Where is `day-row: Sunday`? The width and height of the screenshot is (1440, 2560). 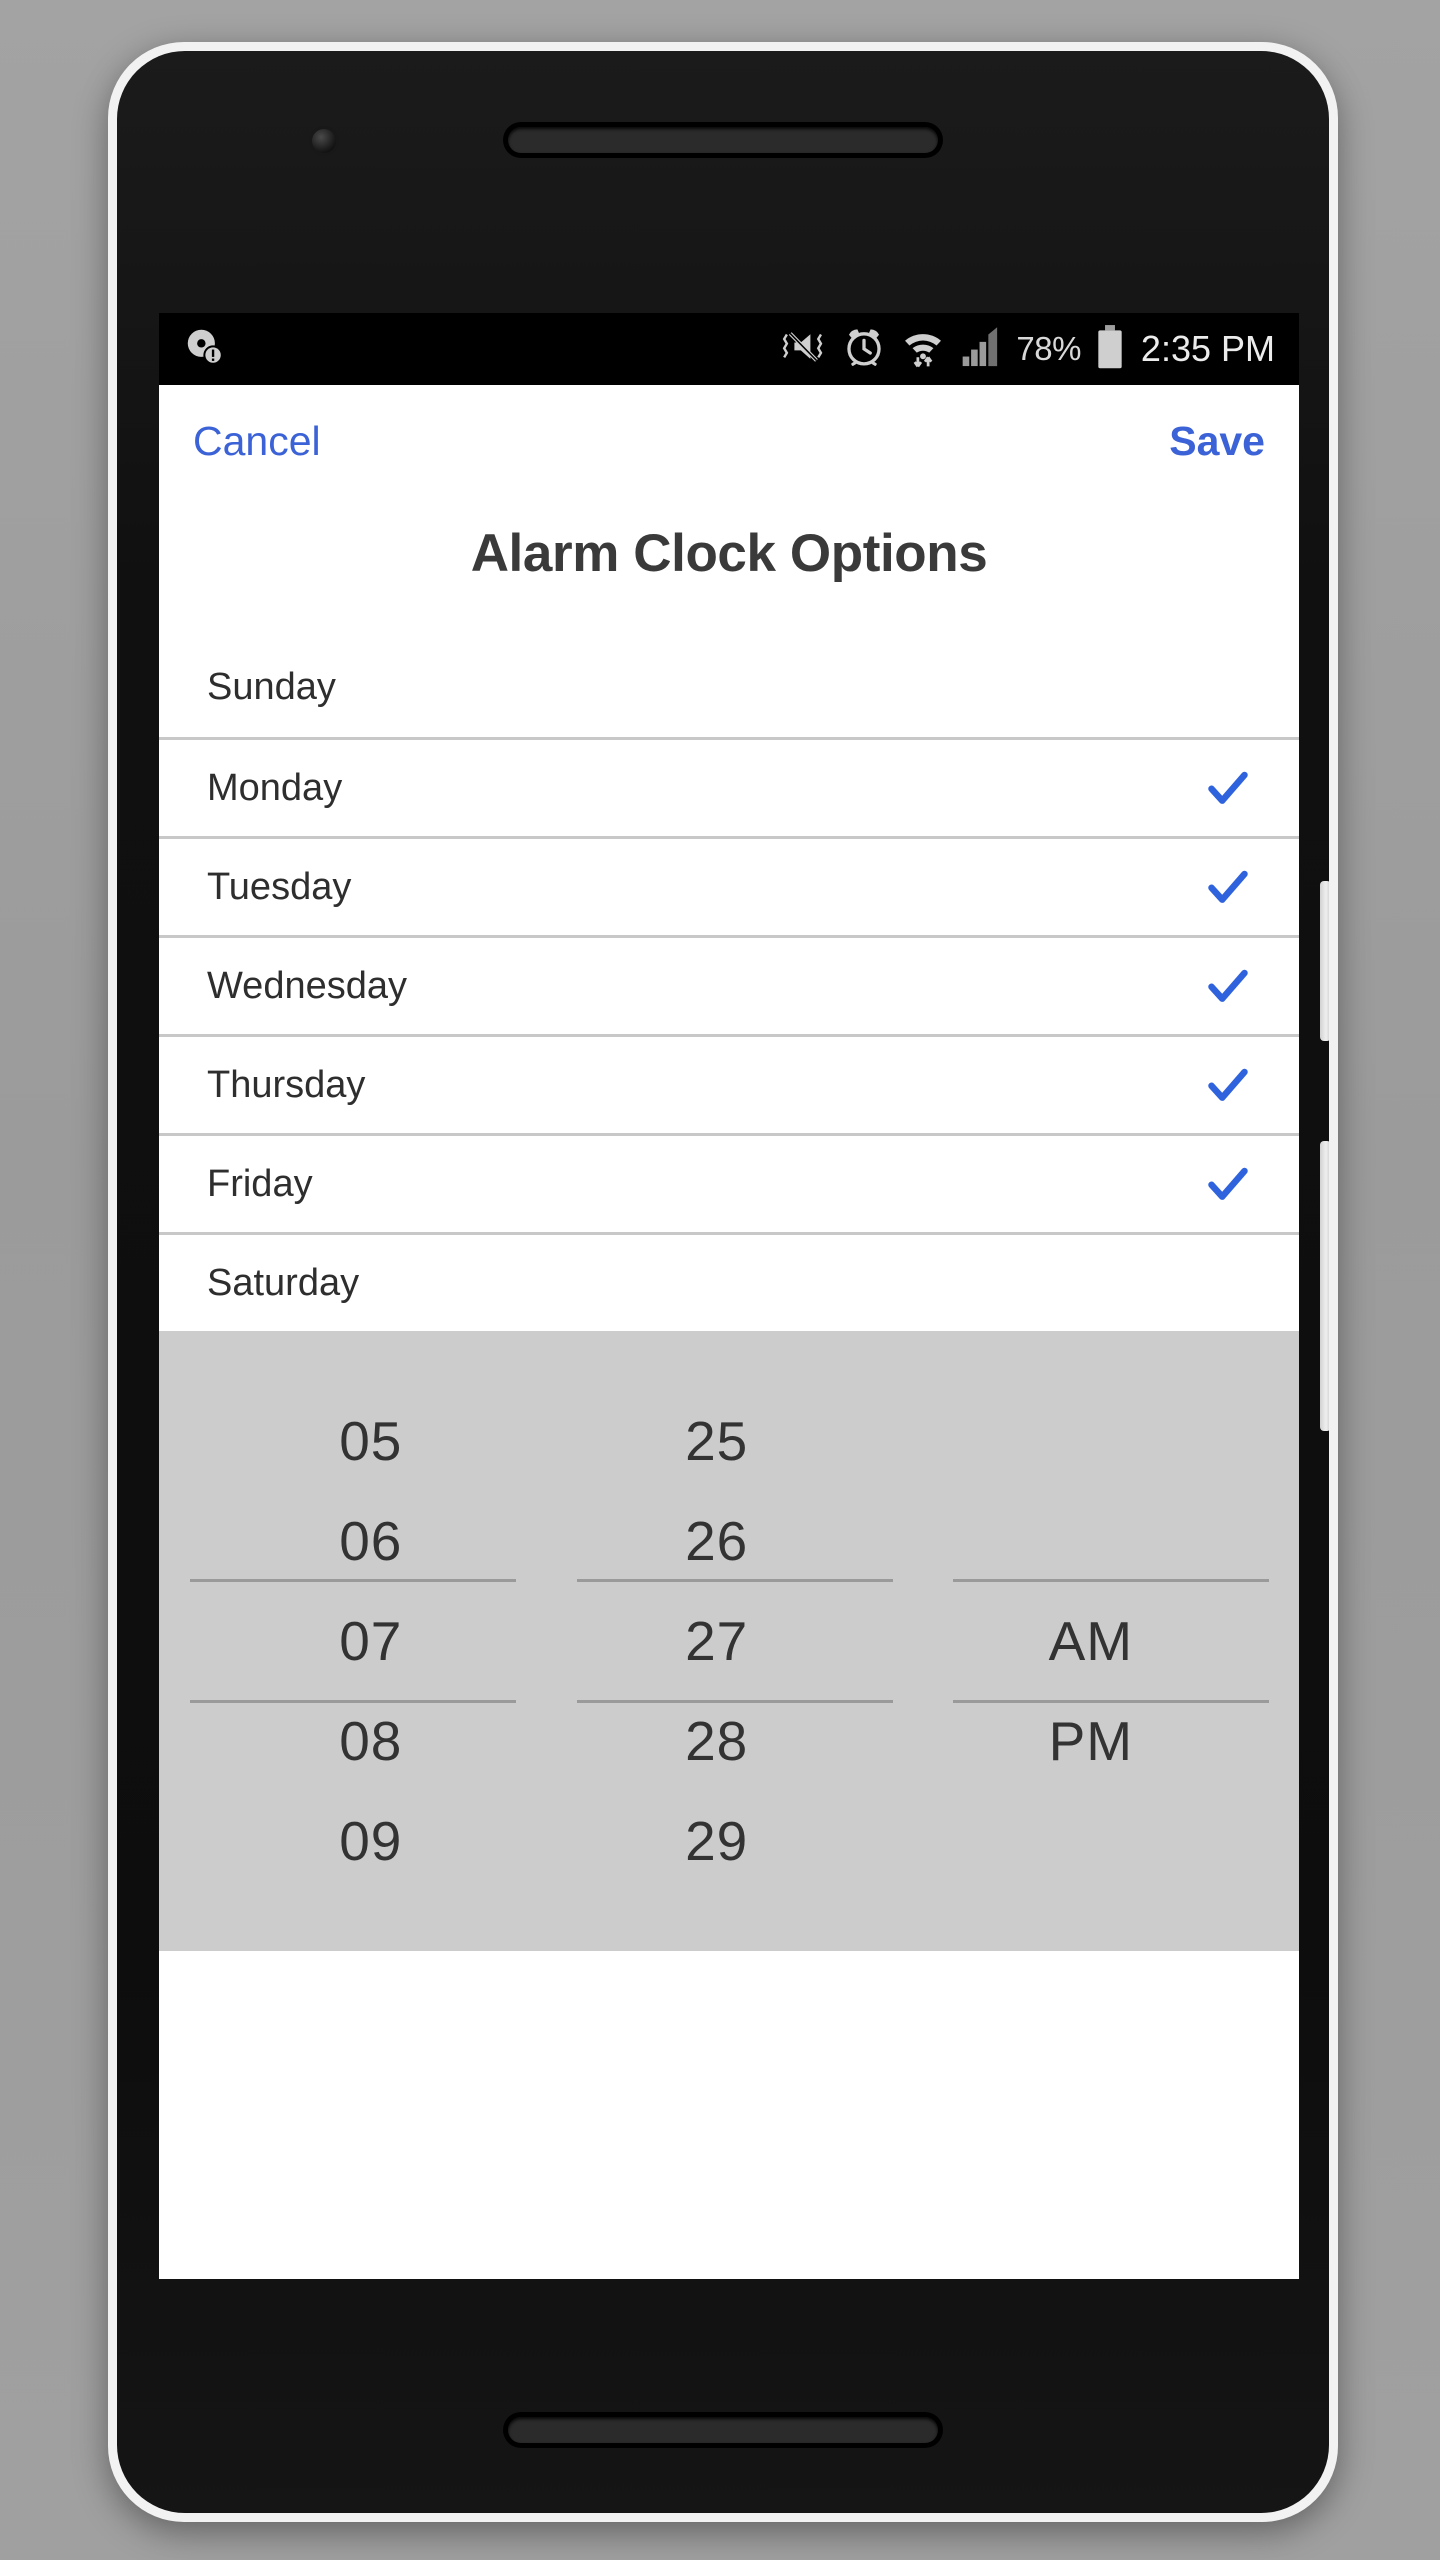
day-row: Sunday is located at coordinates (729, 687).